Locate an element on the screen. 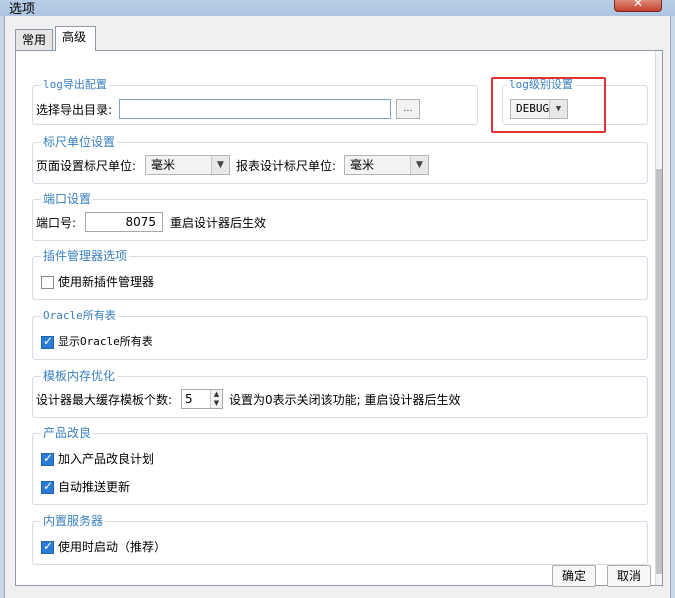  export-dir-input is located at coordinates (255, 109).